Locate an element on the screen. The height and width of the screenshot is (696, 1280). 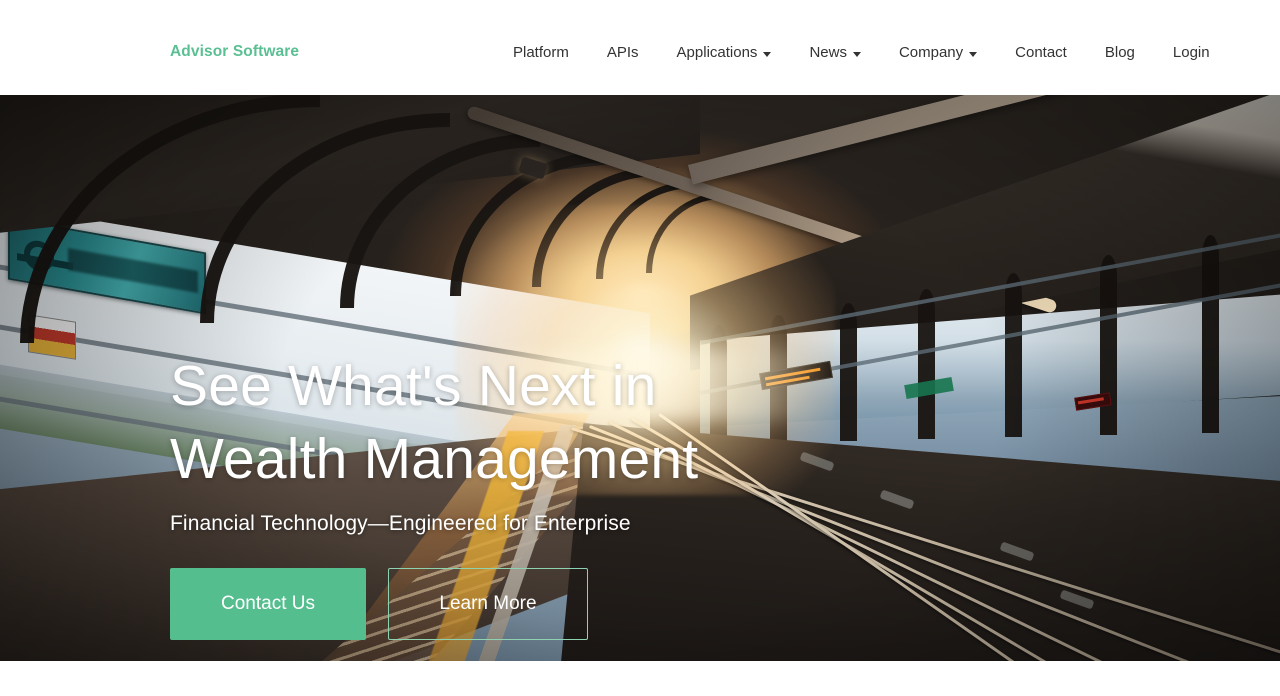
nav-item-label: Contact is located at coordinates (1041, 52).